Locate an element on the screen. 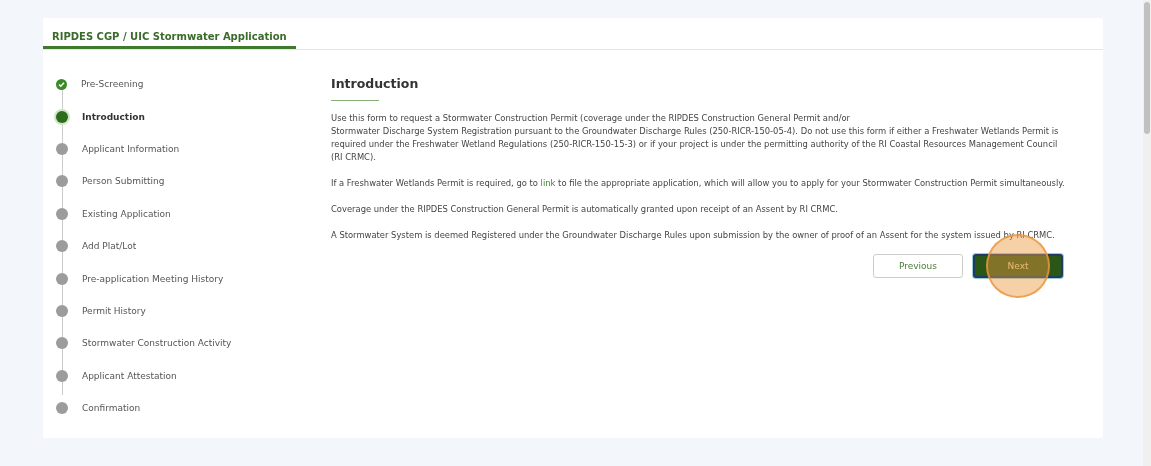 The width and height of the screenshot is (1151, 466). step-label: Introduction is located at coordinates (113, 116).